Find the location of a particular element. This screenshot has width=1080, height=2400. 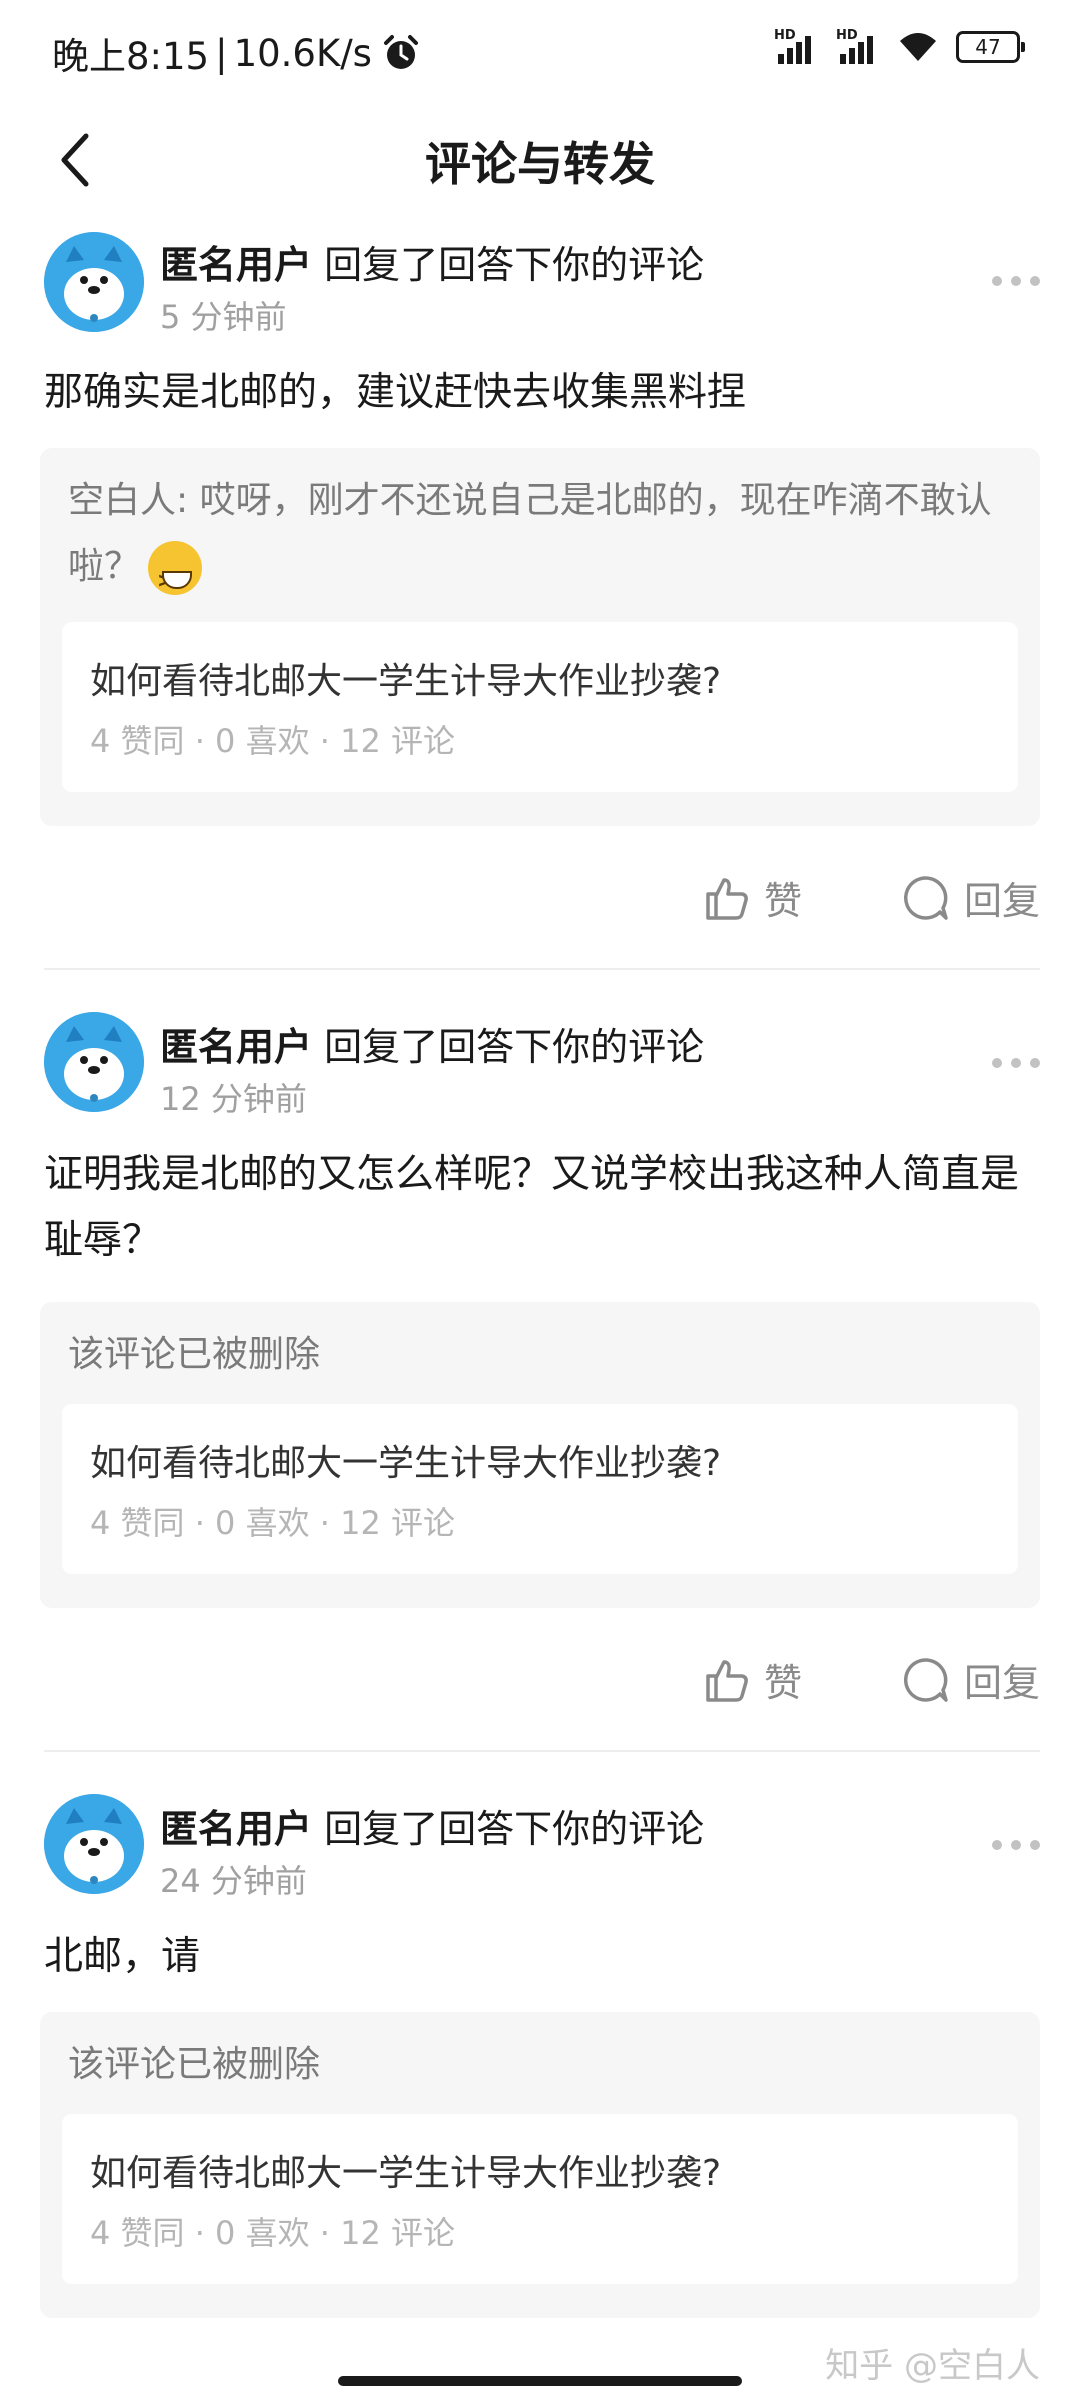

reply-content: 那确实是北邮的，建议赶快去收集黑料捏 is located at coordinates (542, 393).